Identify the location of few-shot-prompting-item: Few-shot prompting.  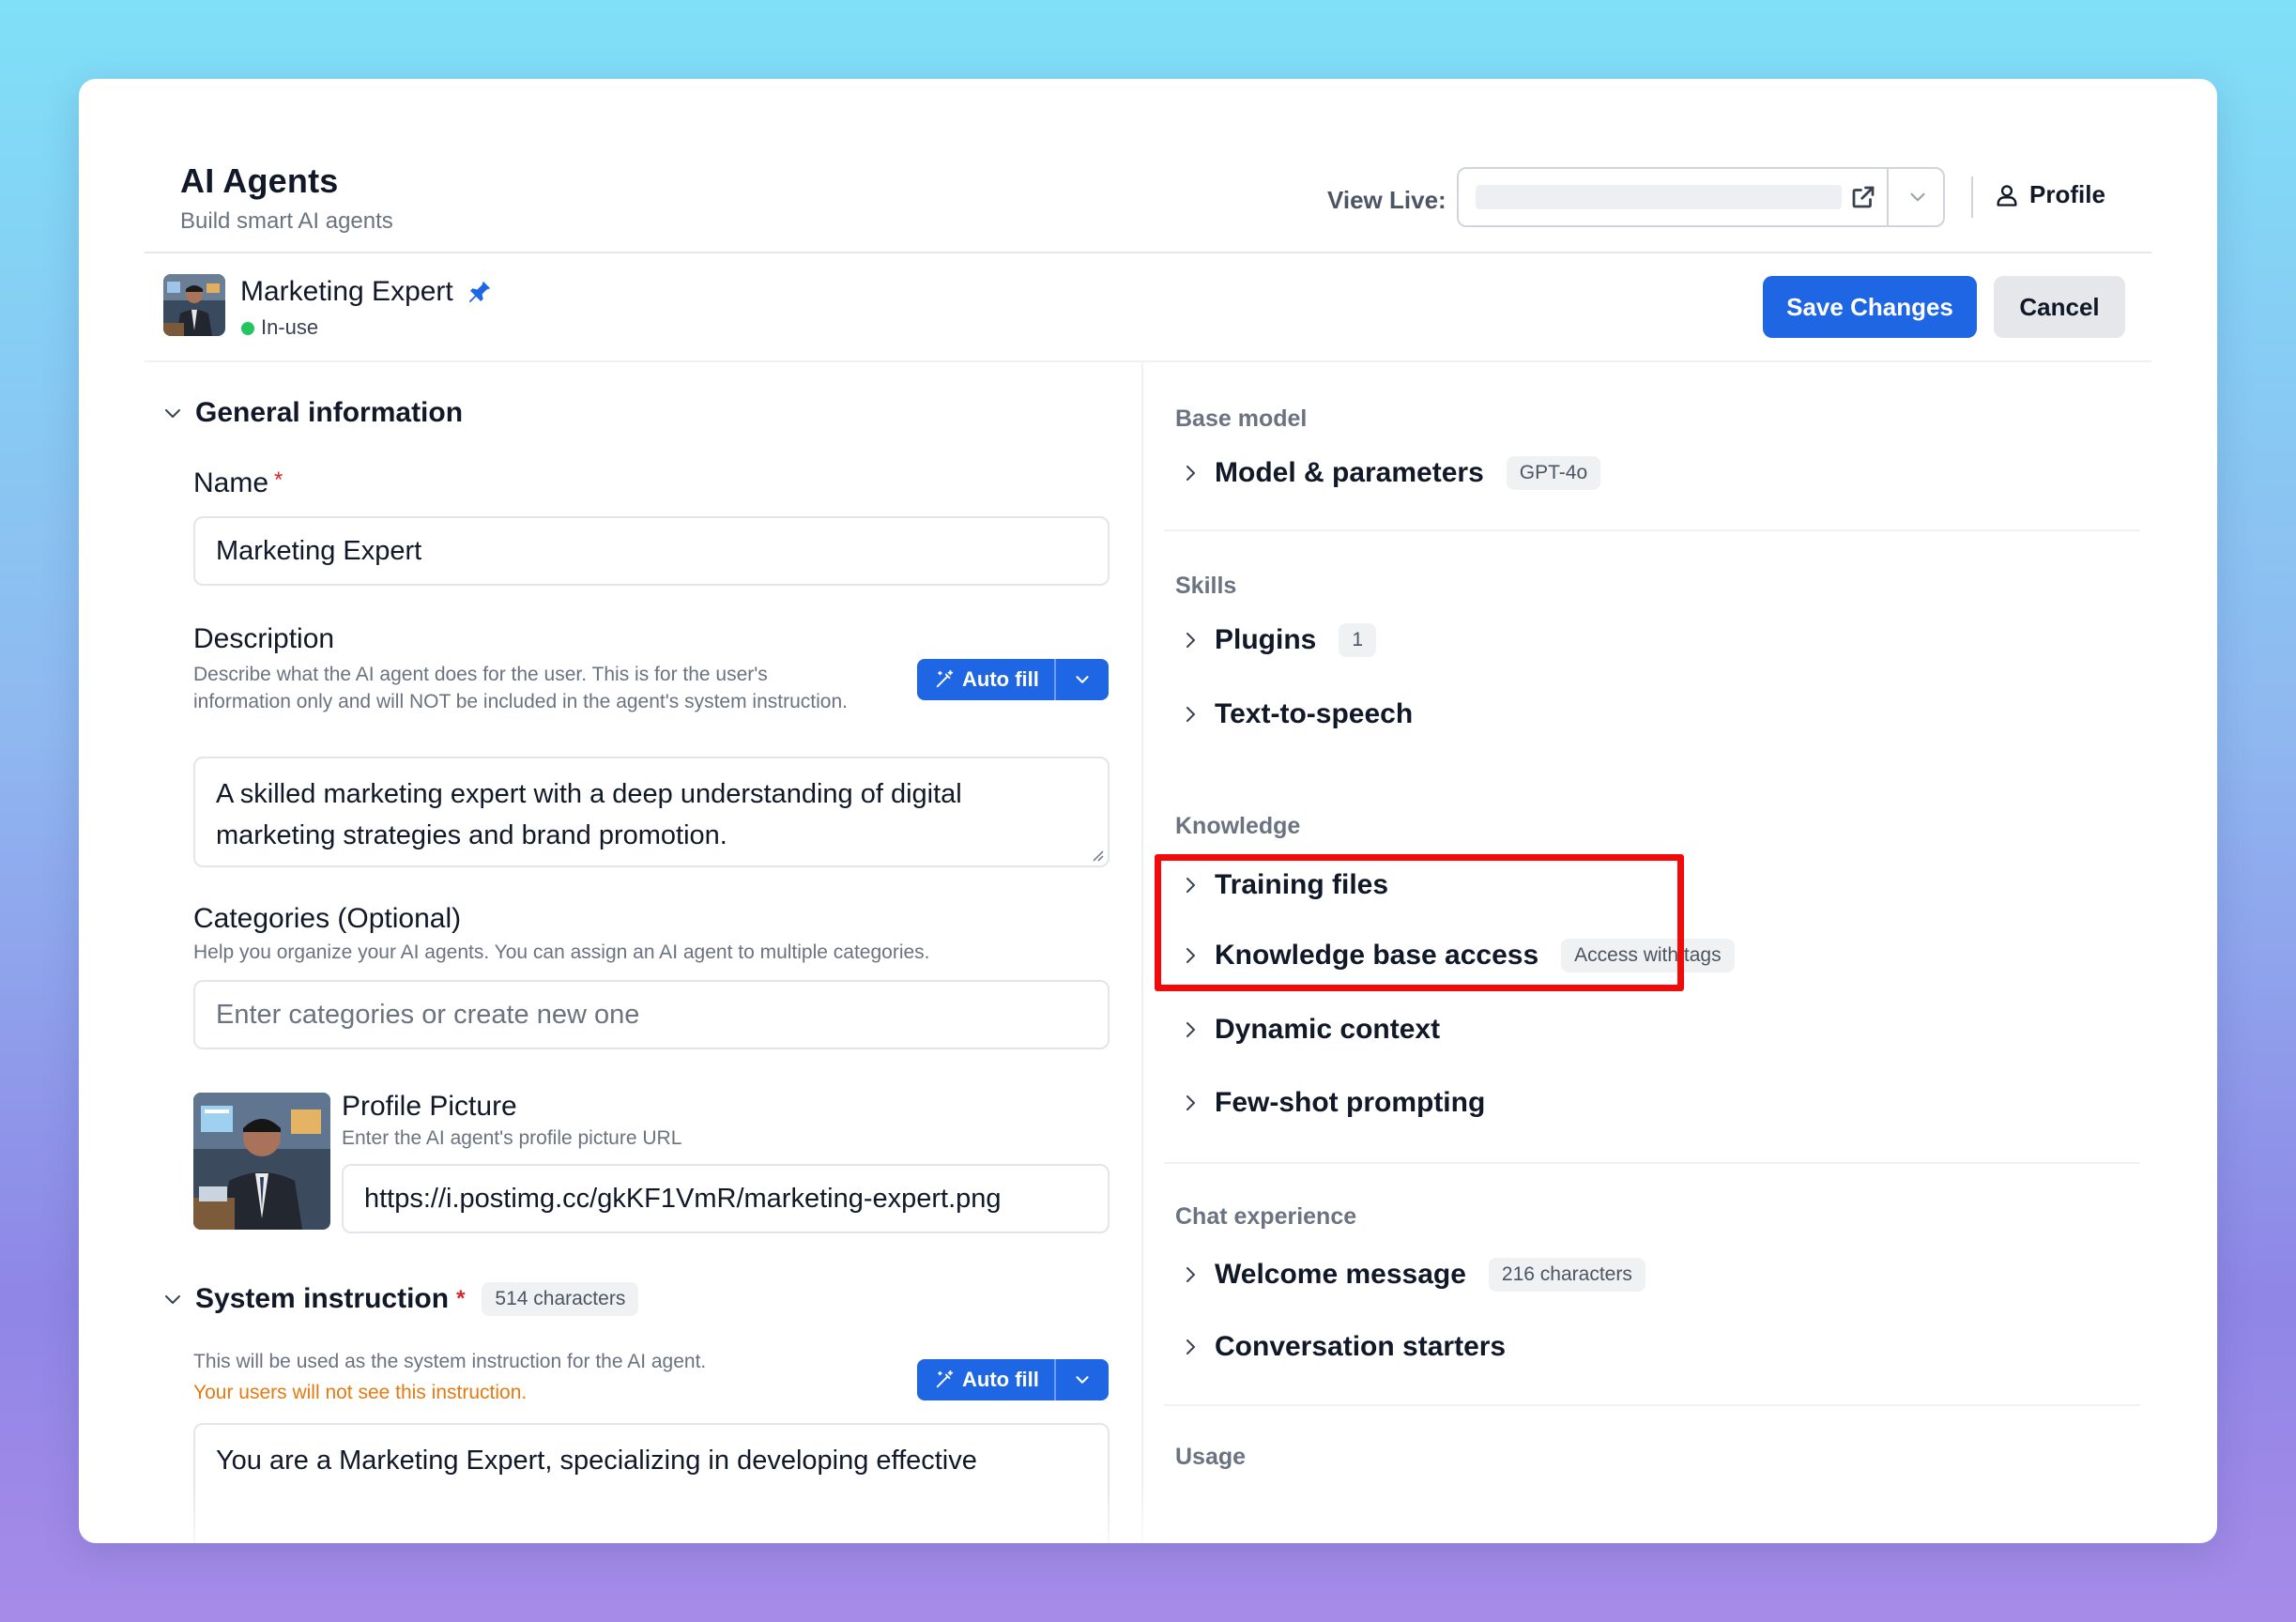
(1332, 1103).